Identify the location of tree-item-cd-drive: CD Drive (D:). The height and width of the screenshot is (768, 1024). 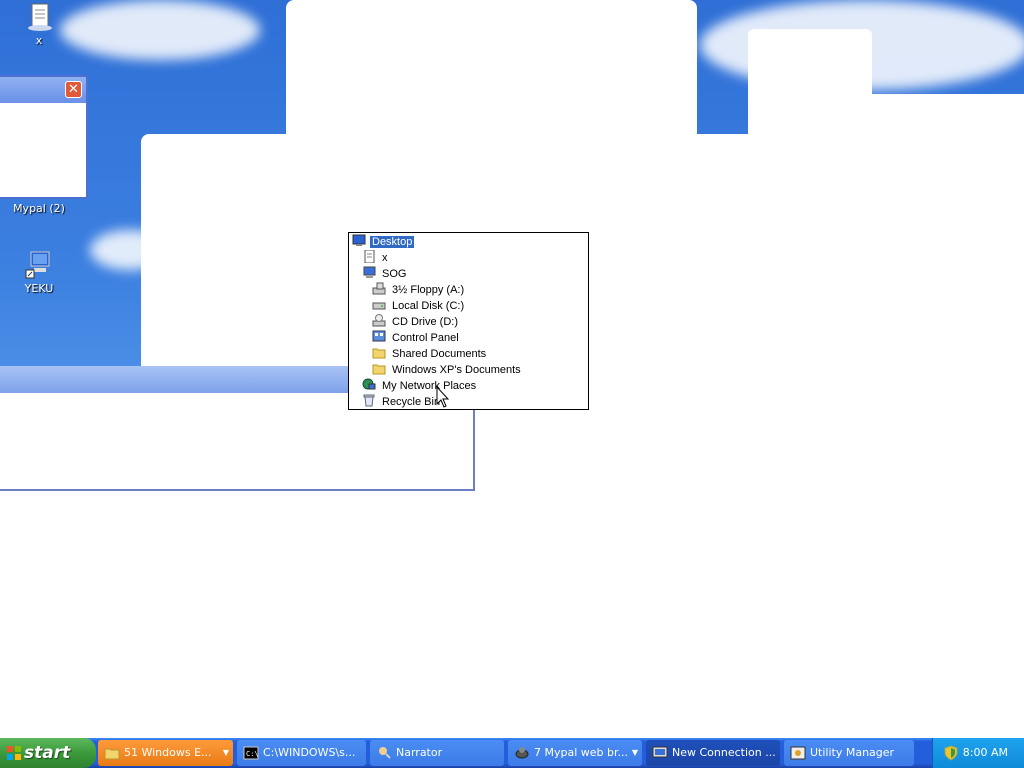
(416, 322).